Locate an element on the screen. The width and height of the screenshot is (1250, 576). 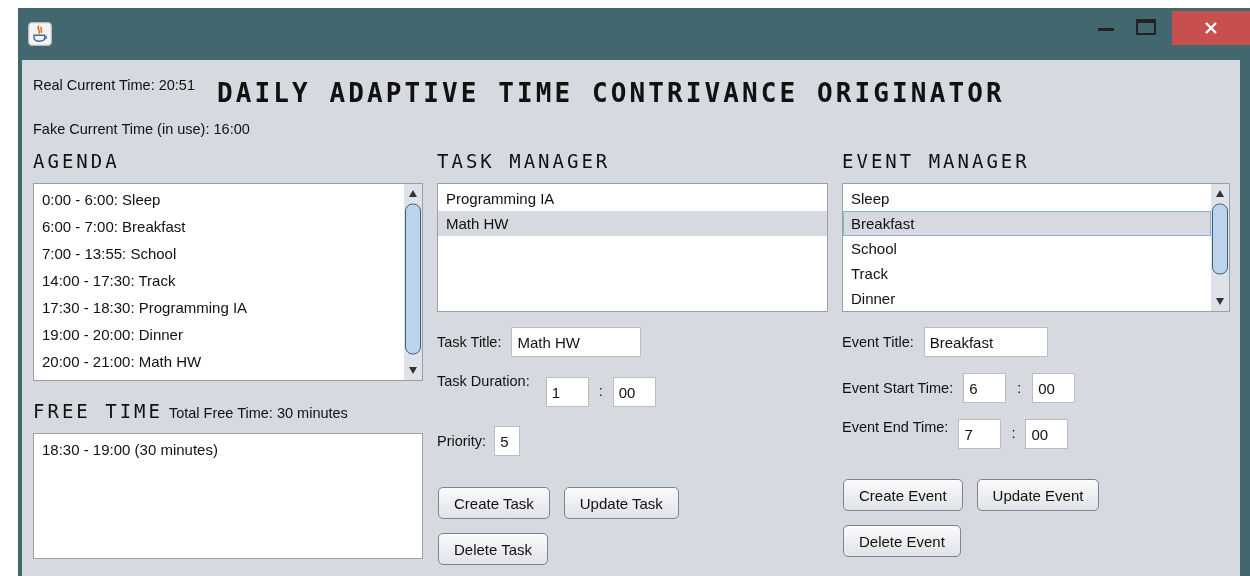
agenda-item: 0:00 - 6:00: Sleep is located at coordinates (219, 199).